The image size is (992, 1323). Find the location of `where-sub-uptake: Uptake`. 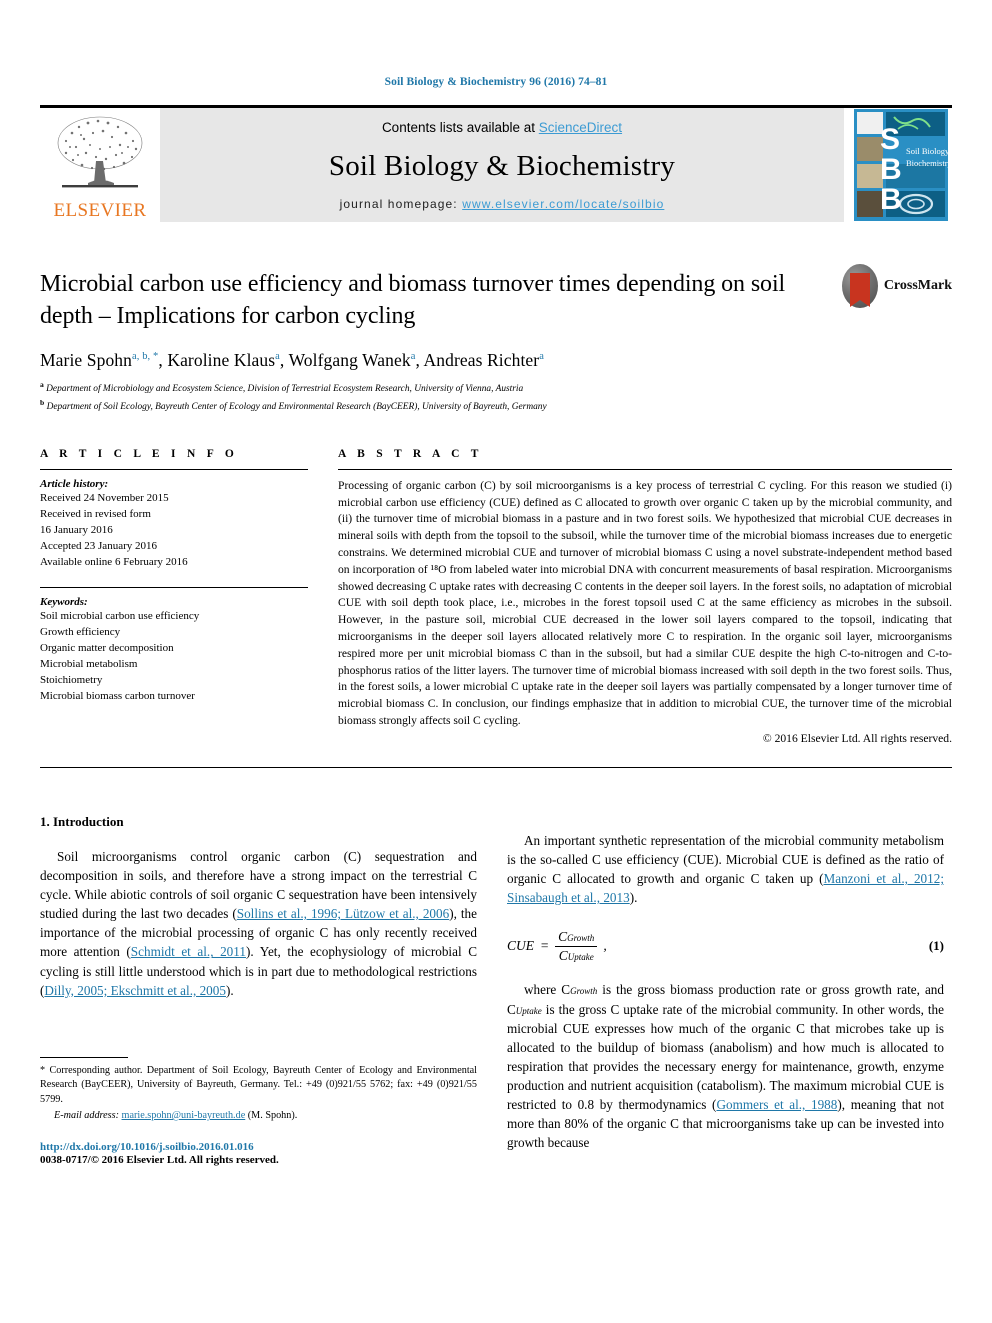

where-sub-uptake: Uptake is located at coordinates (528, 1010).